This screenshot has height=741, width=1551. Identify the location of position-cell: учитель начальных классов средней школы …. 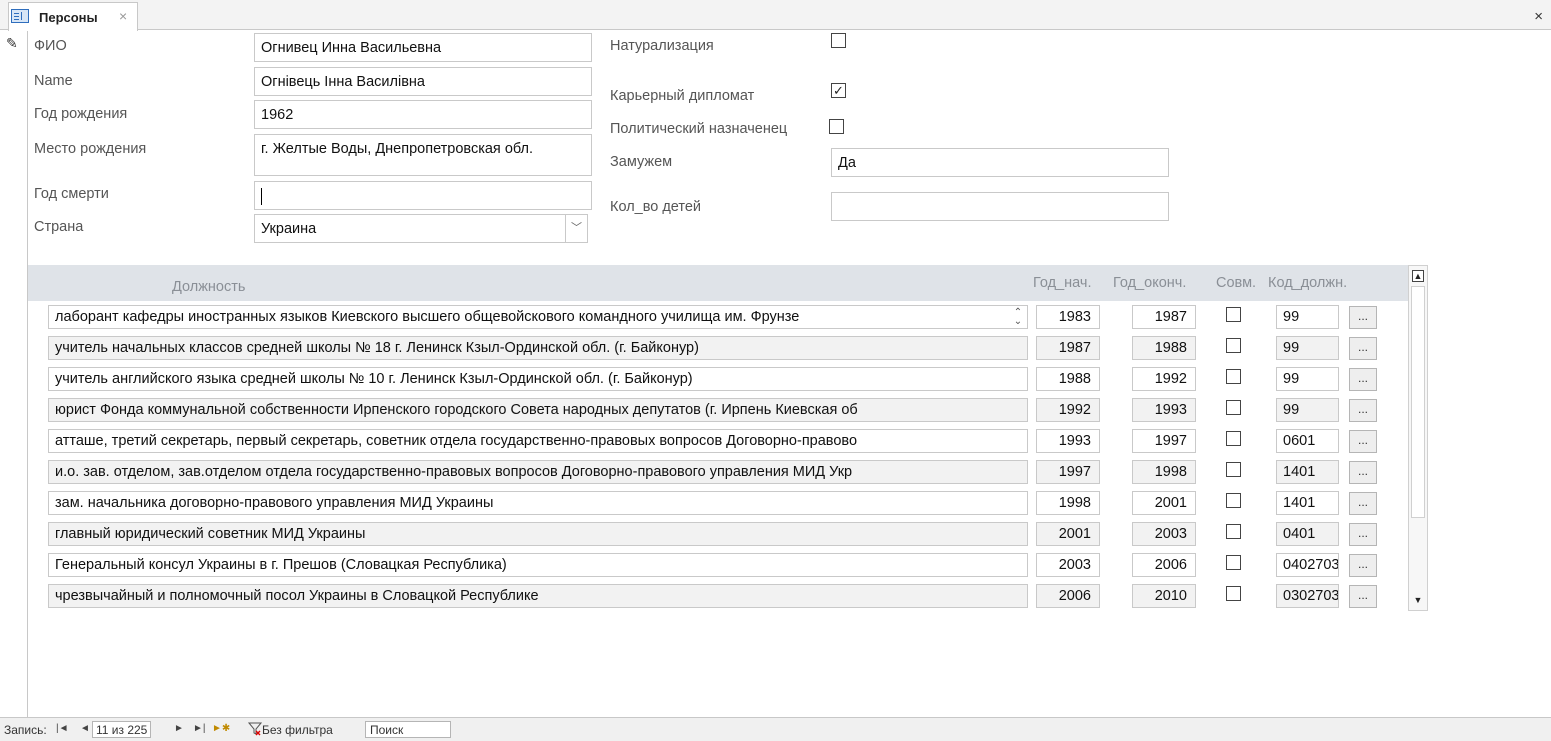
(538, 348).